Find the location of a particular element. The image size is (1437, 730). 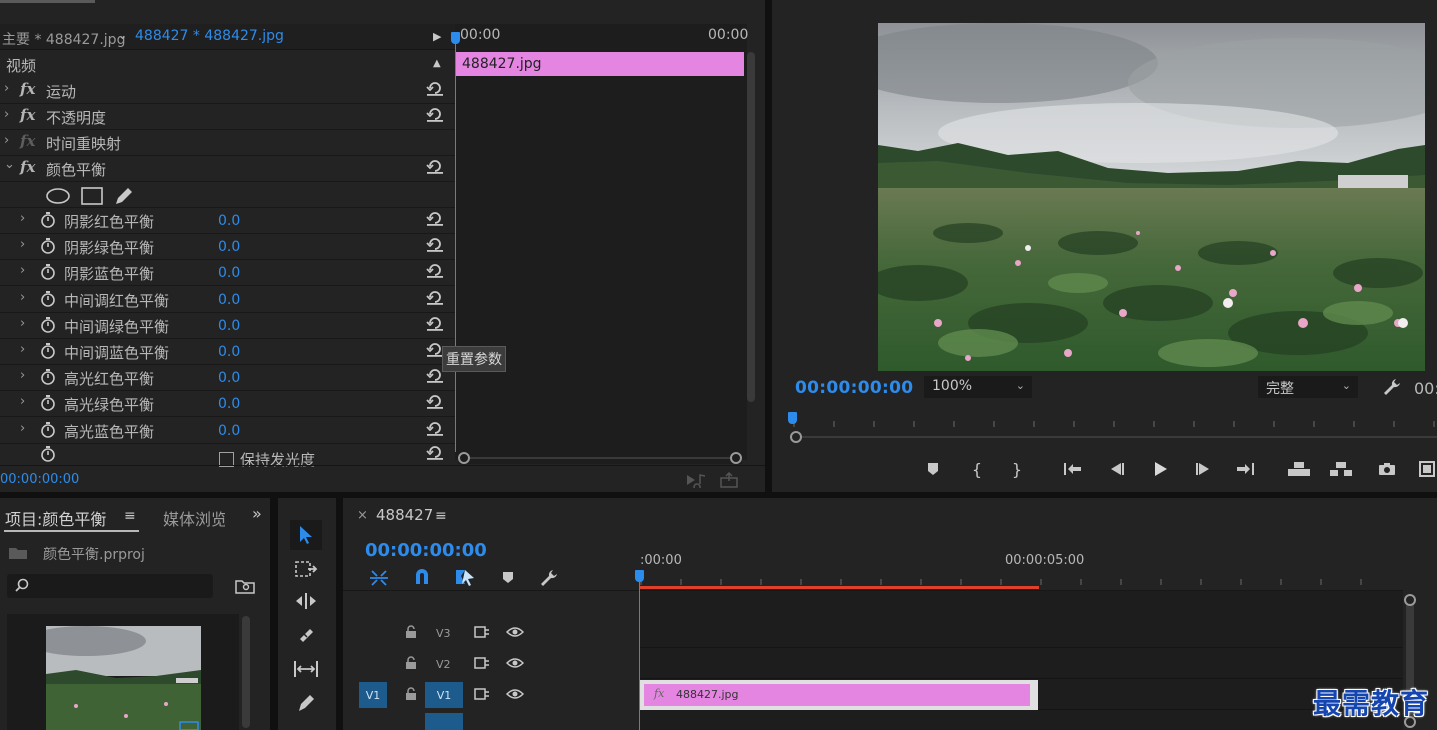

track-target-label: V3 is located at coordinates (443, 633).